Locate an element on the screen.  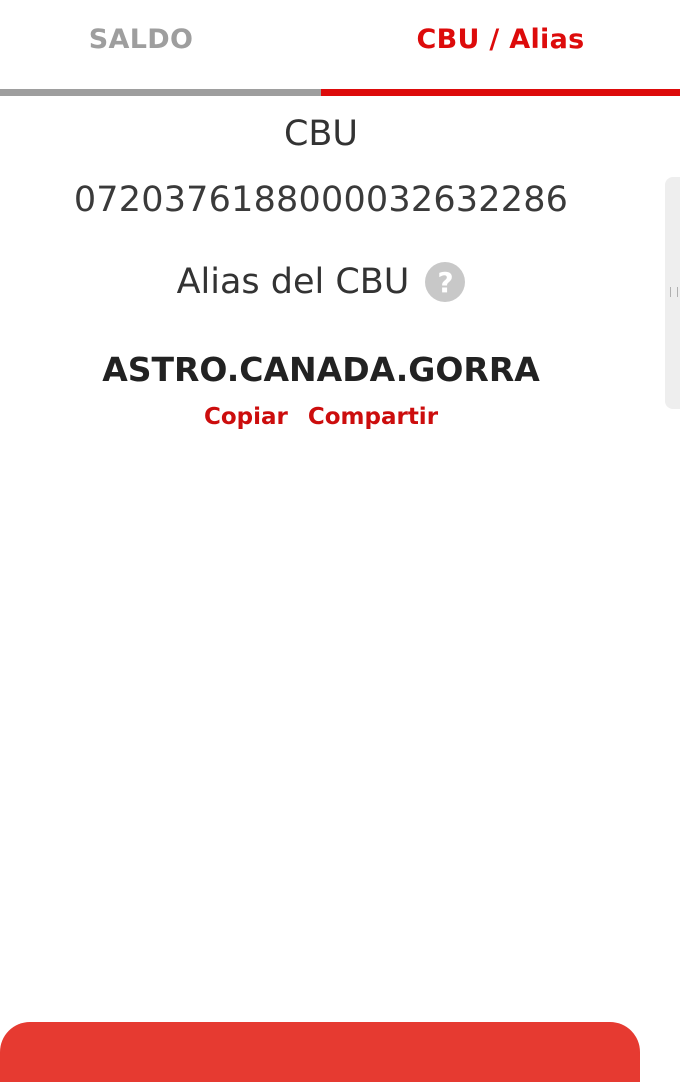
tab-cbu-alias-underline is located at coordinates (500, 92).